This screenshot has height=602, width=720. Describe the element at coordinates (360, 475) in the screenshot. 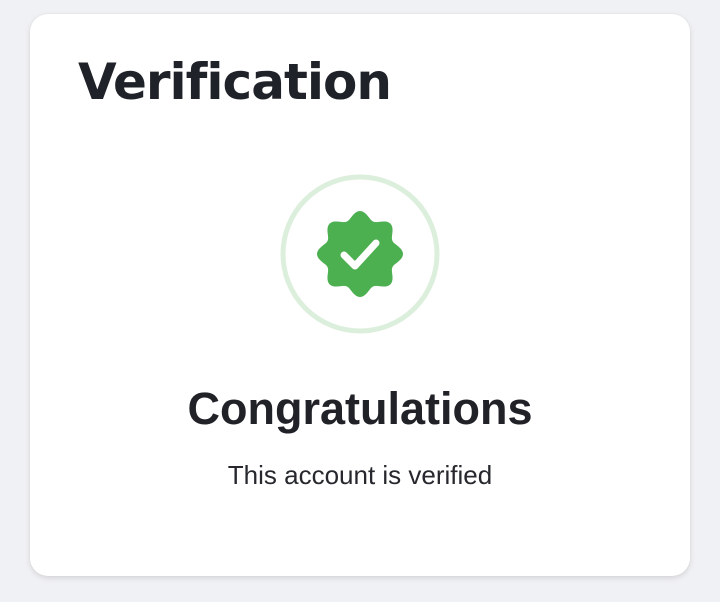

I see `verified-message: This account is verified` at that location.